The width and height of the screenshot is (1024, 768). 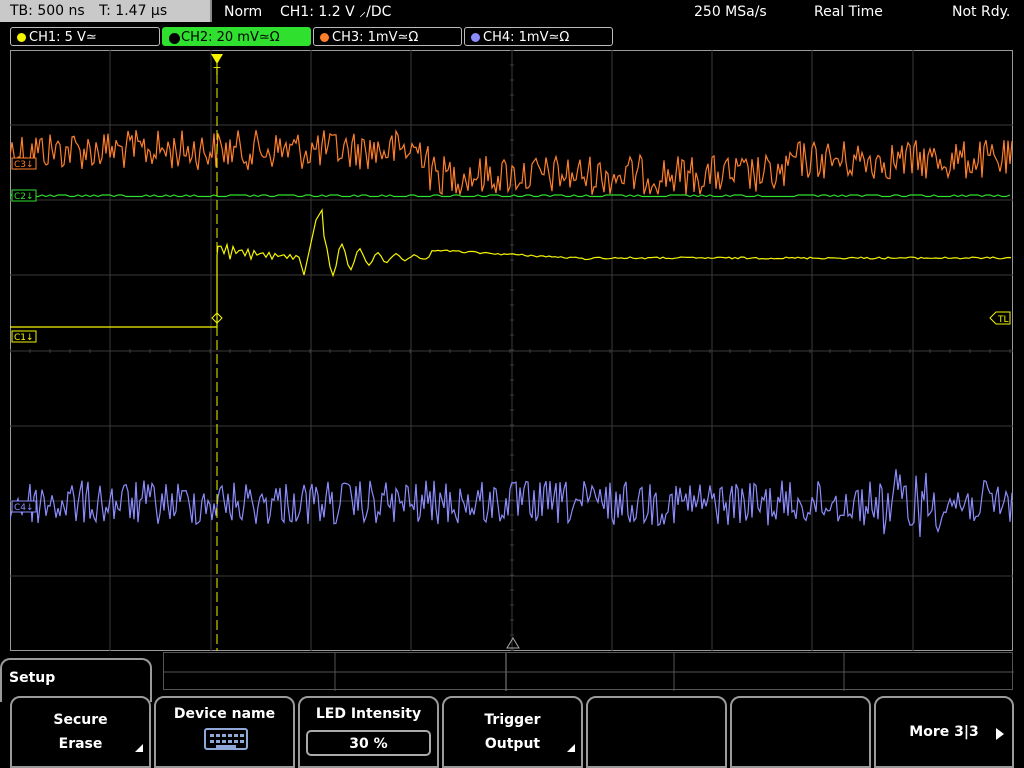 What do you see at coordinates (80, 744) in the screenshot?
I see `secure-erase-label-2: Erase` at bounding box center [80, 744].